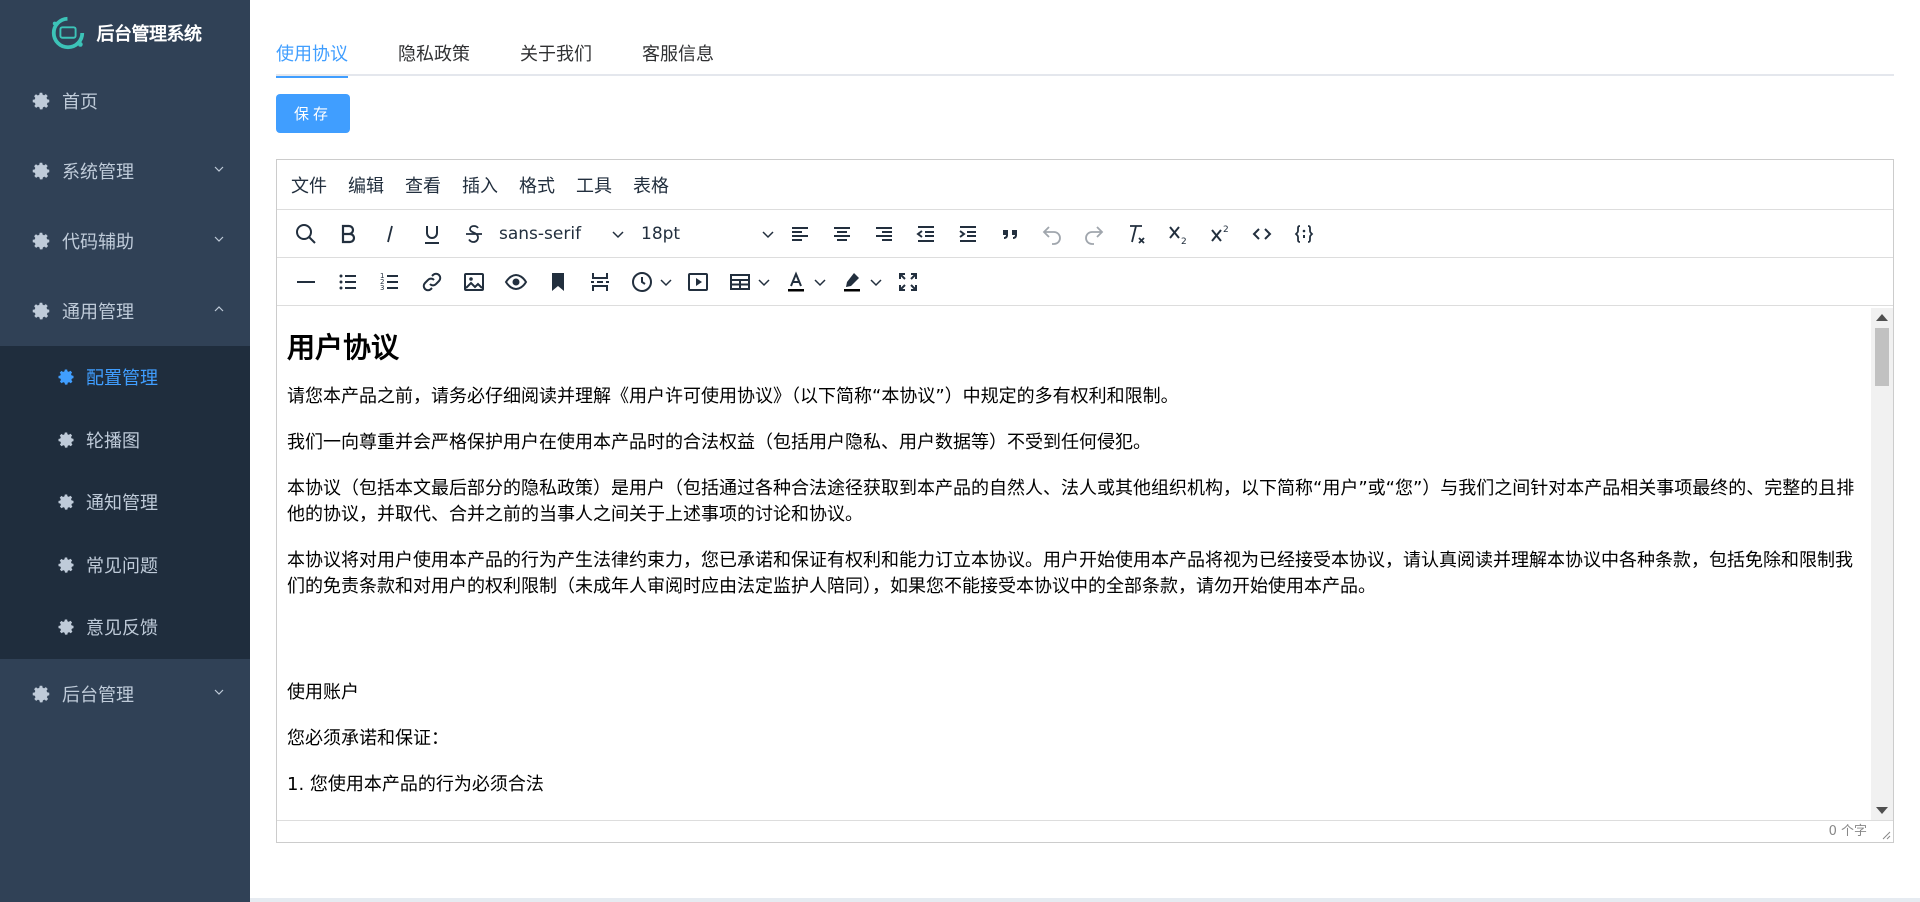 The width and height of the screenshot is (1920, 902). Describe the element at coordinates (842, 234) in the screenshot. I see `align-center-button` at that location.